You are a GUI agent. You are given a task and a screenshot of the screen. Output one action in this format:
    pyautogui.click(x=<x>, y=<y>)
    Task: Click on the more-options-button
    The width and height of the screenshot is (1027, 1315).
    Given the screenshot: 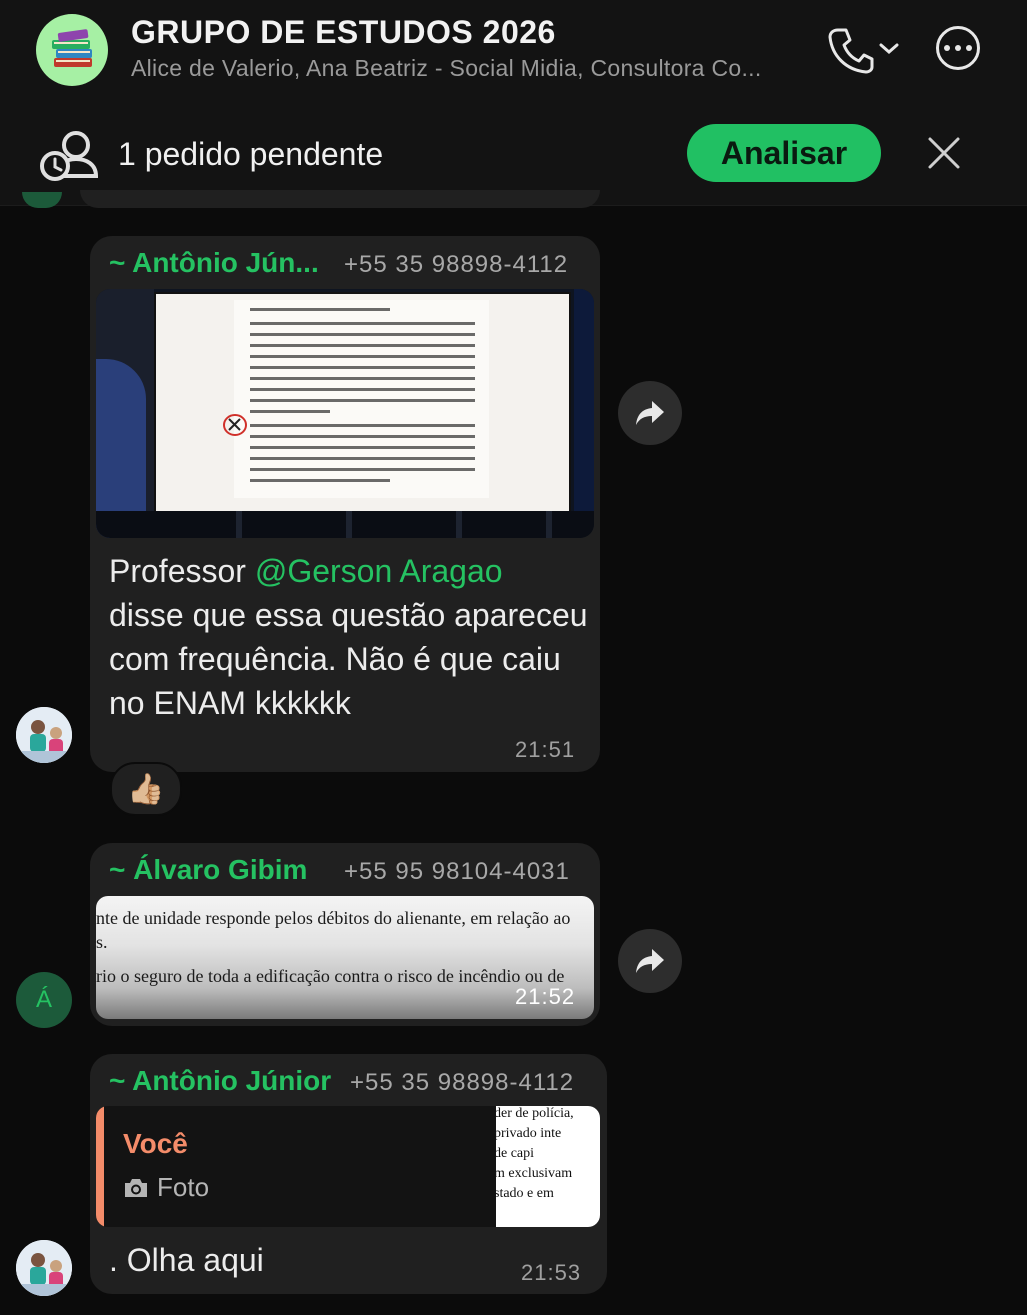 What is the action you would take?
    pyautogui.click(x=958, y=48)
    